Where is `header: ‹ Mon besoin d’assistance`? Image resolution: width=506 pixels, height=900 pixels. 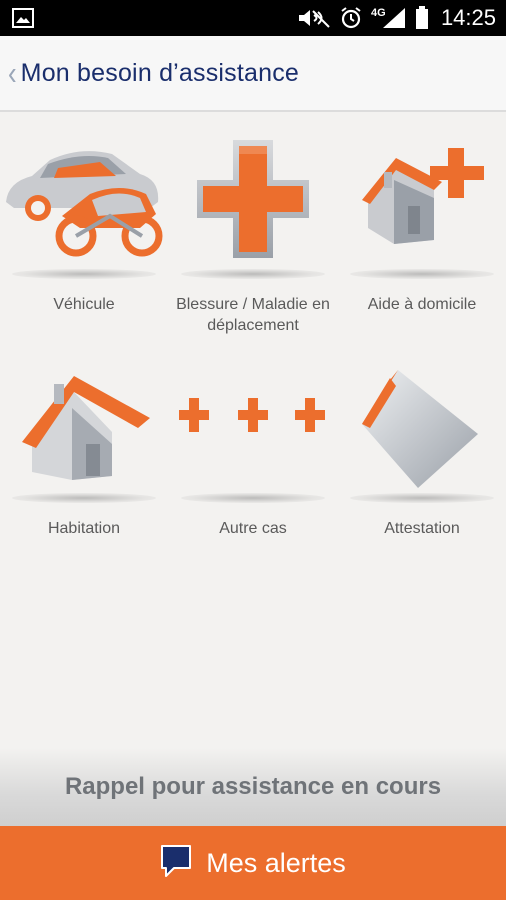
header: ‹ Mon besoin d’assistance is located at coordinates (253, 74).